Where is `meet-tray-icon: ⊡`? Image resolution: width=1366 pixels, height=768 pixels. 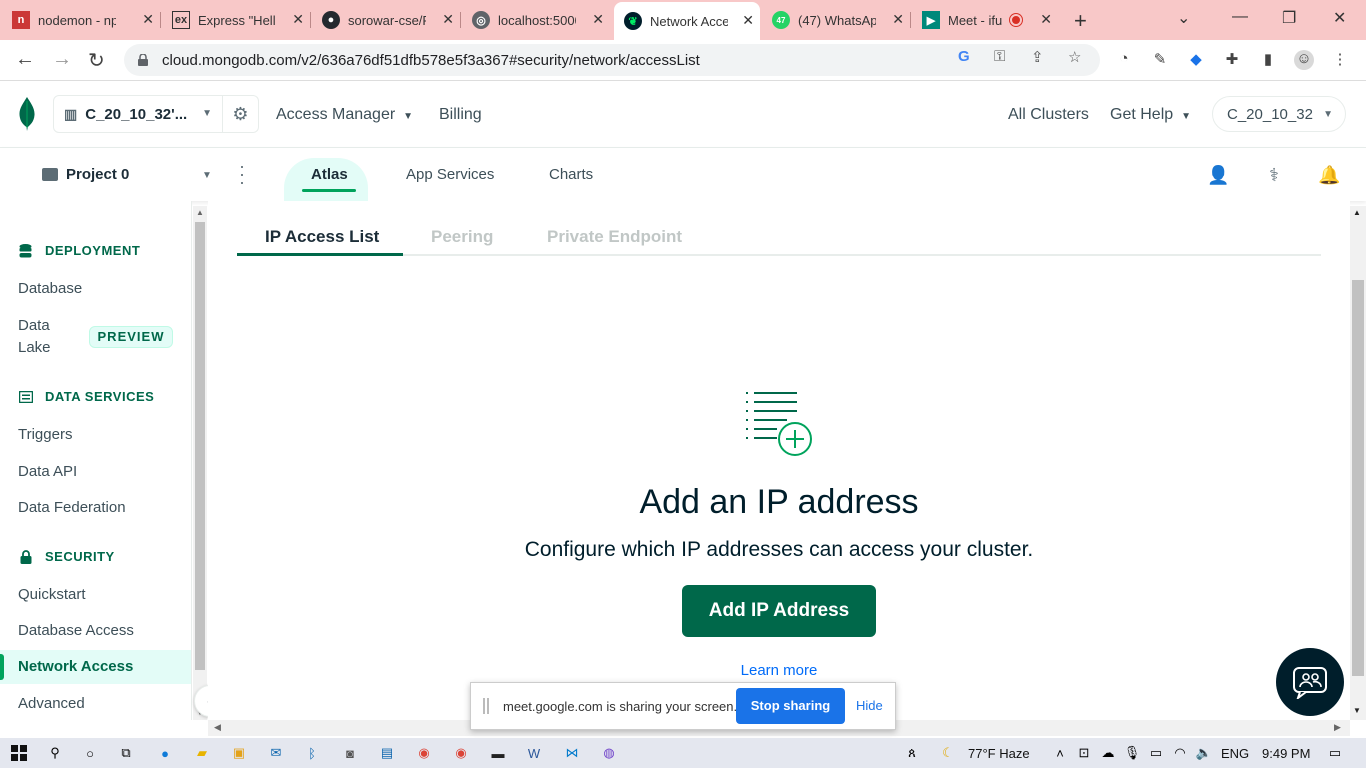
meet-tray-icon: ⊡ is located at coordinates (1084, 753).